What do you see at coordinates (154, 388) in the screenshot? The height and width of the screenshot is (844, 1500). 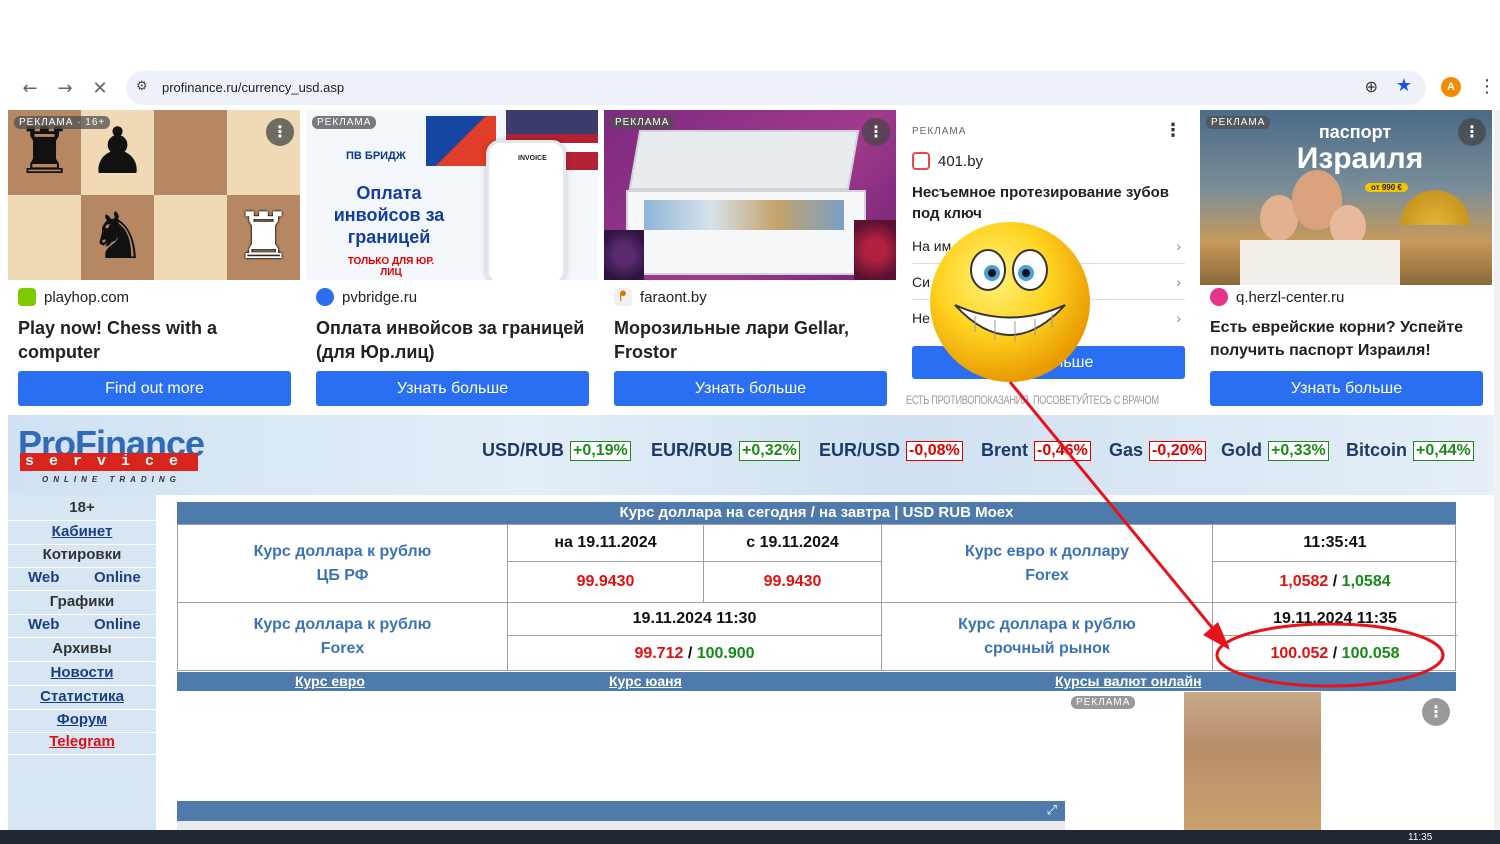 I see `ad-cta-button: Find out more` at bounding box center [154, 388].